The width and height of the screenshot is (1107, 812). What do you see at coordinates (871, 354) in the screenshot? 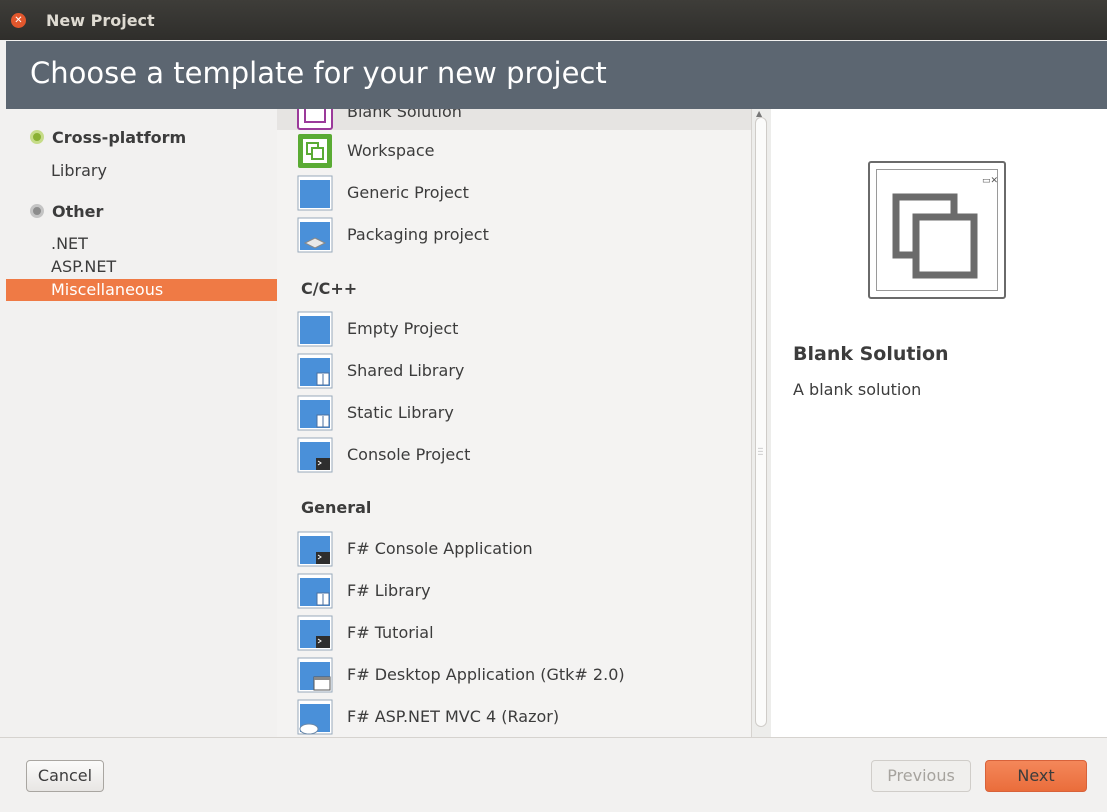
I see `preview-title: Blank Solution` at bounding box center [871, 354].